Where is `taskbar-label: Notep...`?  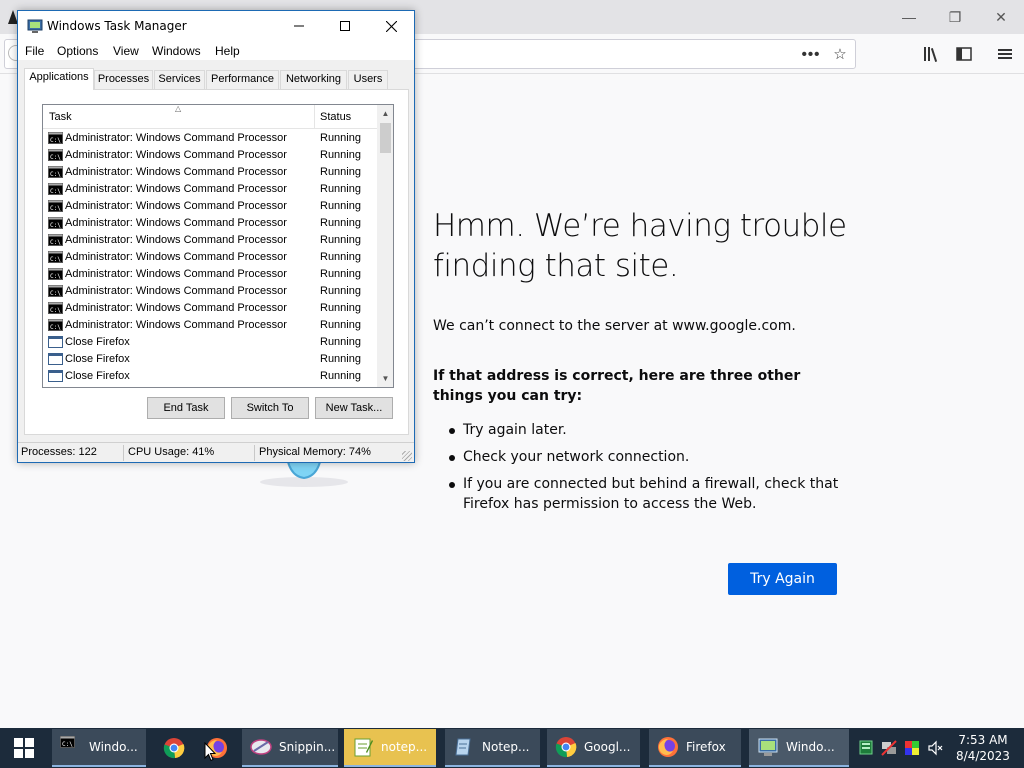 taskbar-label: Notep... is located at coordinates (506, 747).